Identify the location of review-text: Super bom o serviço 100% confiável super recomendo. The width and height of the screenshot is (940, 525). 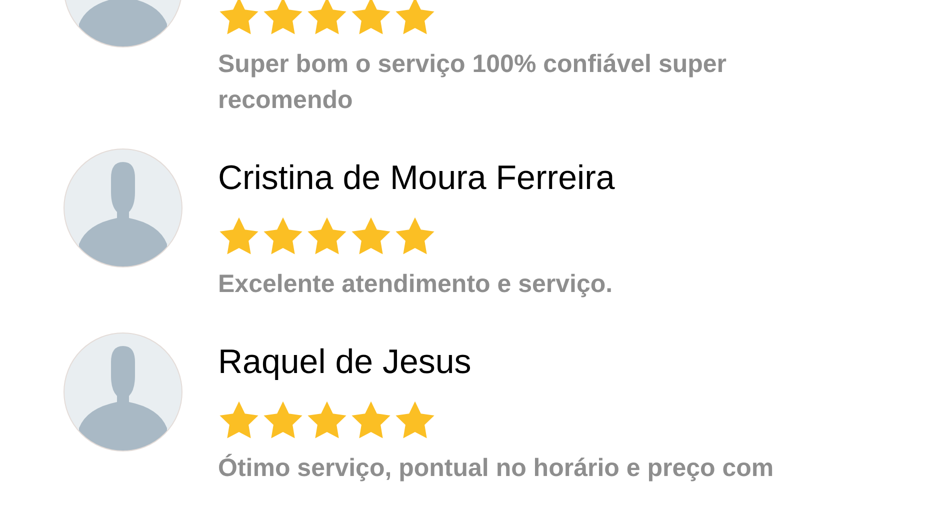
(473, 82).